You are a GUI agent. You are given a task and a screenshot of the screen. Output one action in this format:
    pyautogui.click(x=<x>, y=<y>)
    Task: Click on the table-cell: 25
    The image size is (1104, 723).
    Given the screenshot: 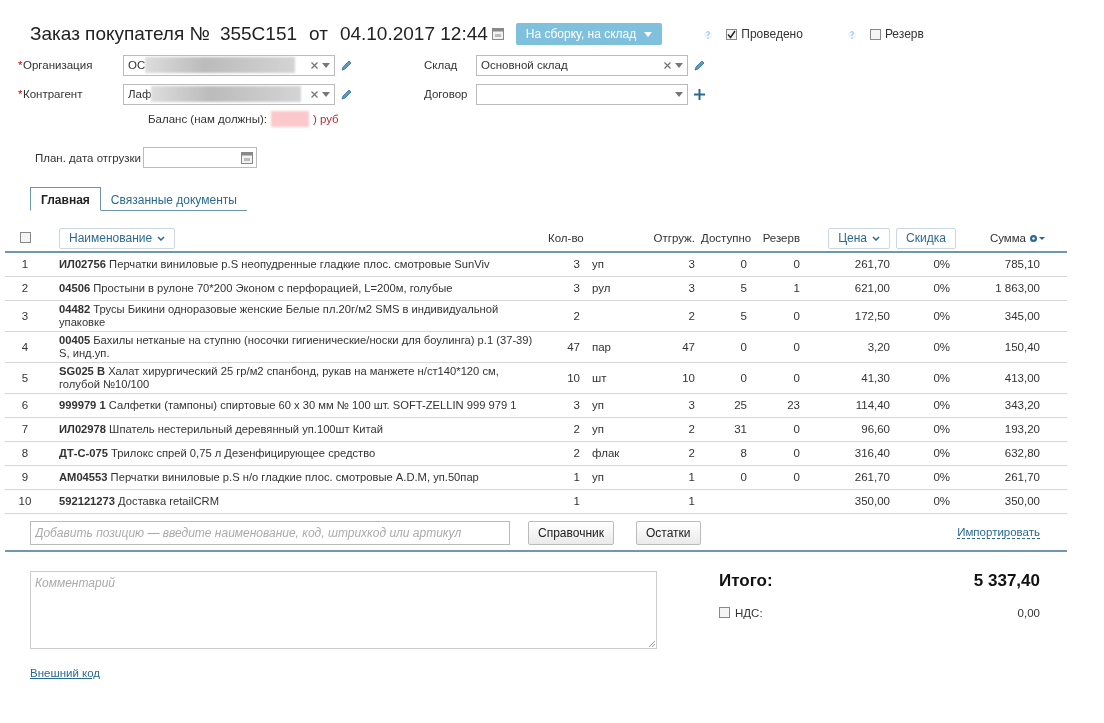 What is the action you would take?
    pyautogui.click(x=724, y=405)
    